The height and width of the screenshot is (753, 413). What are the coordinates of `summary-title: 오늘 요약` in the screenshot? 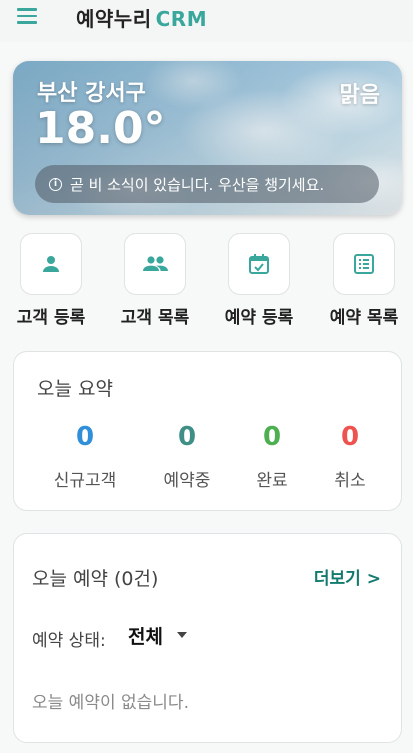 It's located at (75, 389).